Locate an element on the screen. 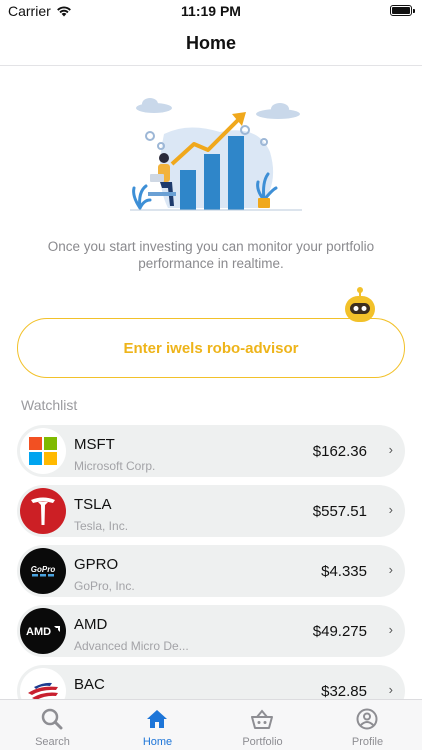 The image size is (422, 750). company-name: GoPro, Inc. is located at coordinates (104, 586).